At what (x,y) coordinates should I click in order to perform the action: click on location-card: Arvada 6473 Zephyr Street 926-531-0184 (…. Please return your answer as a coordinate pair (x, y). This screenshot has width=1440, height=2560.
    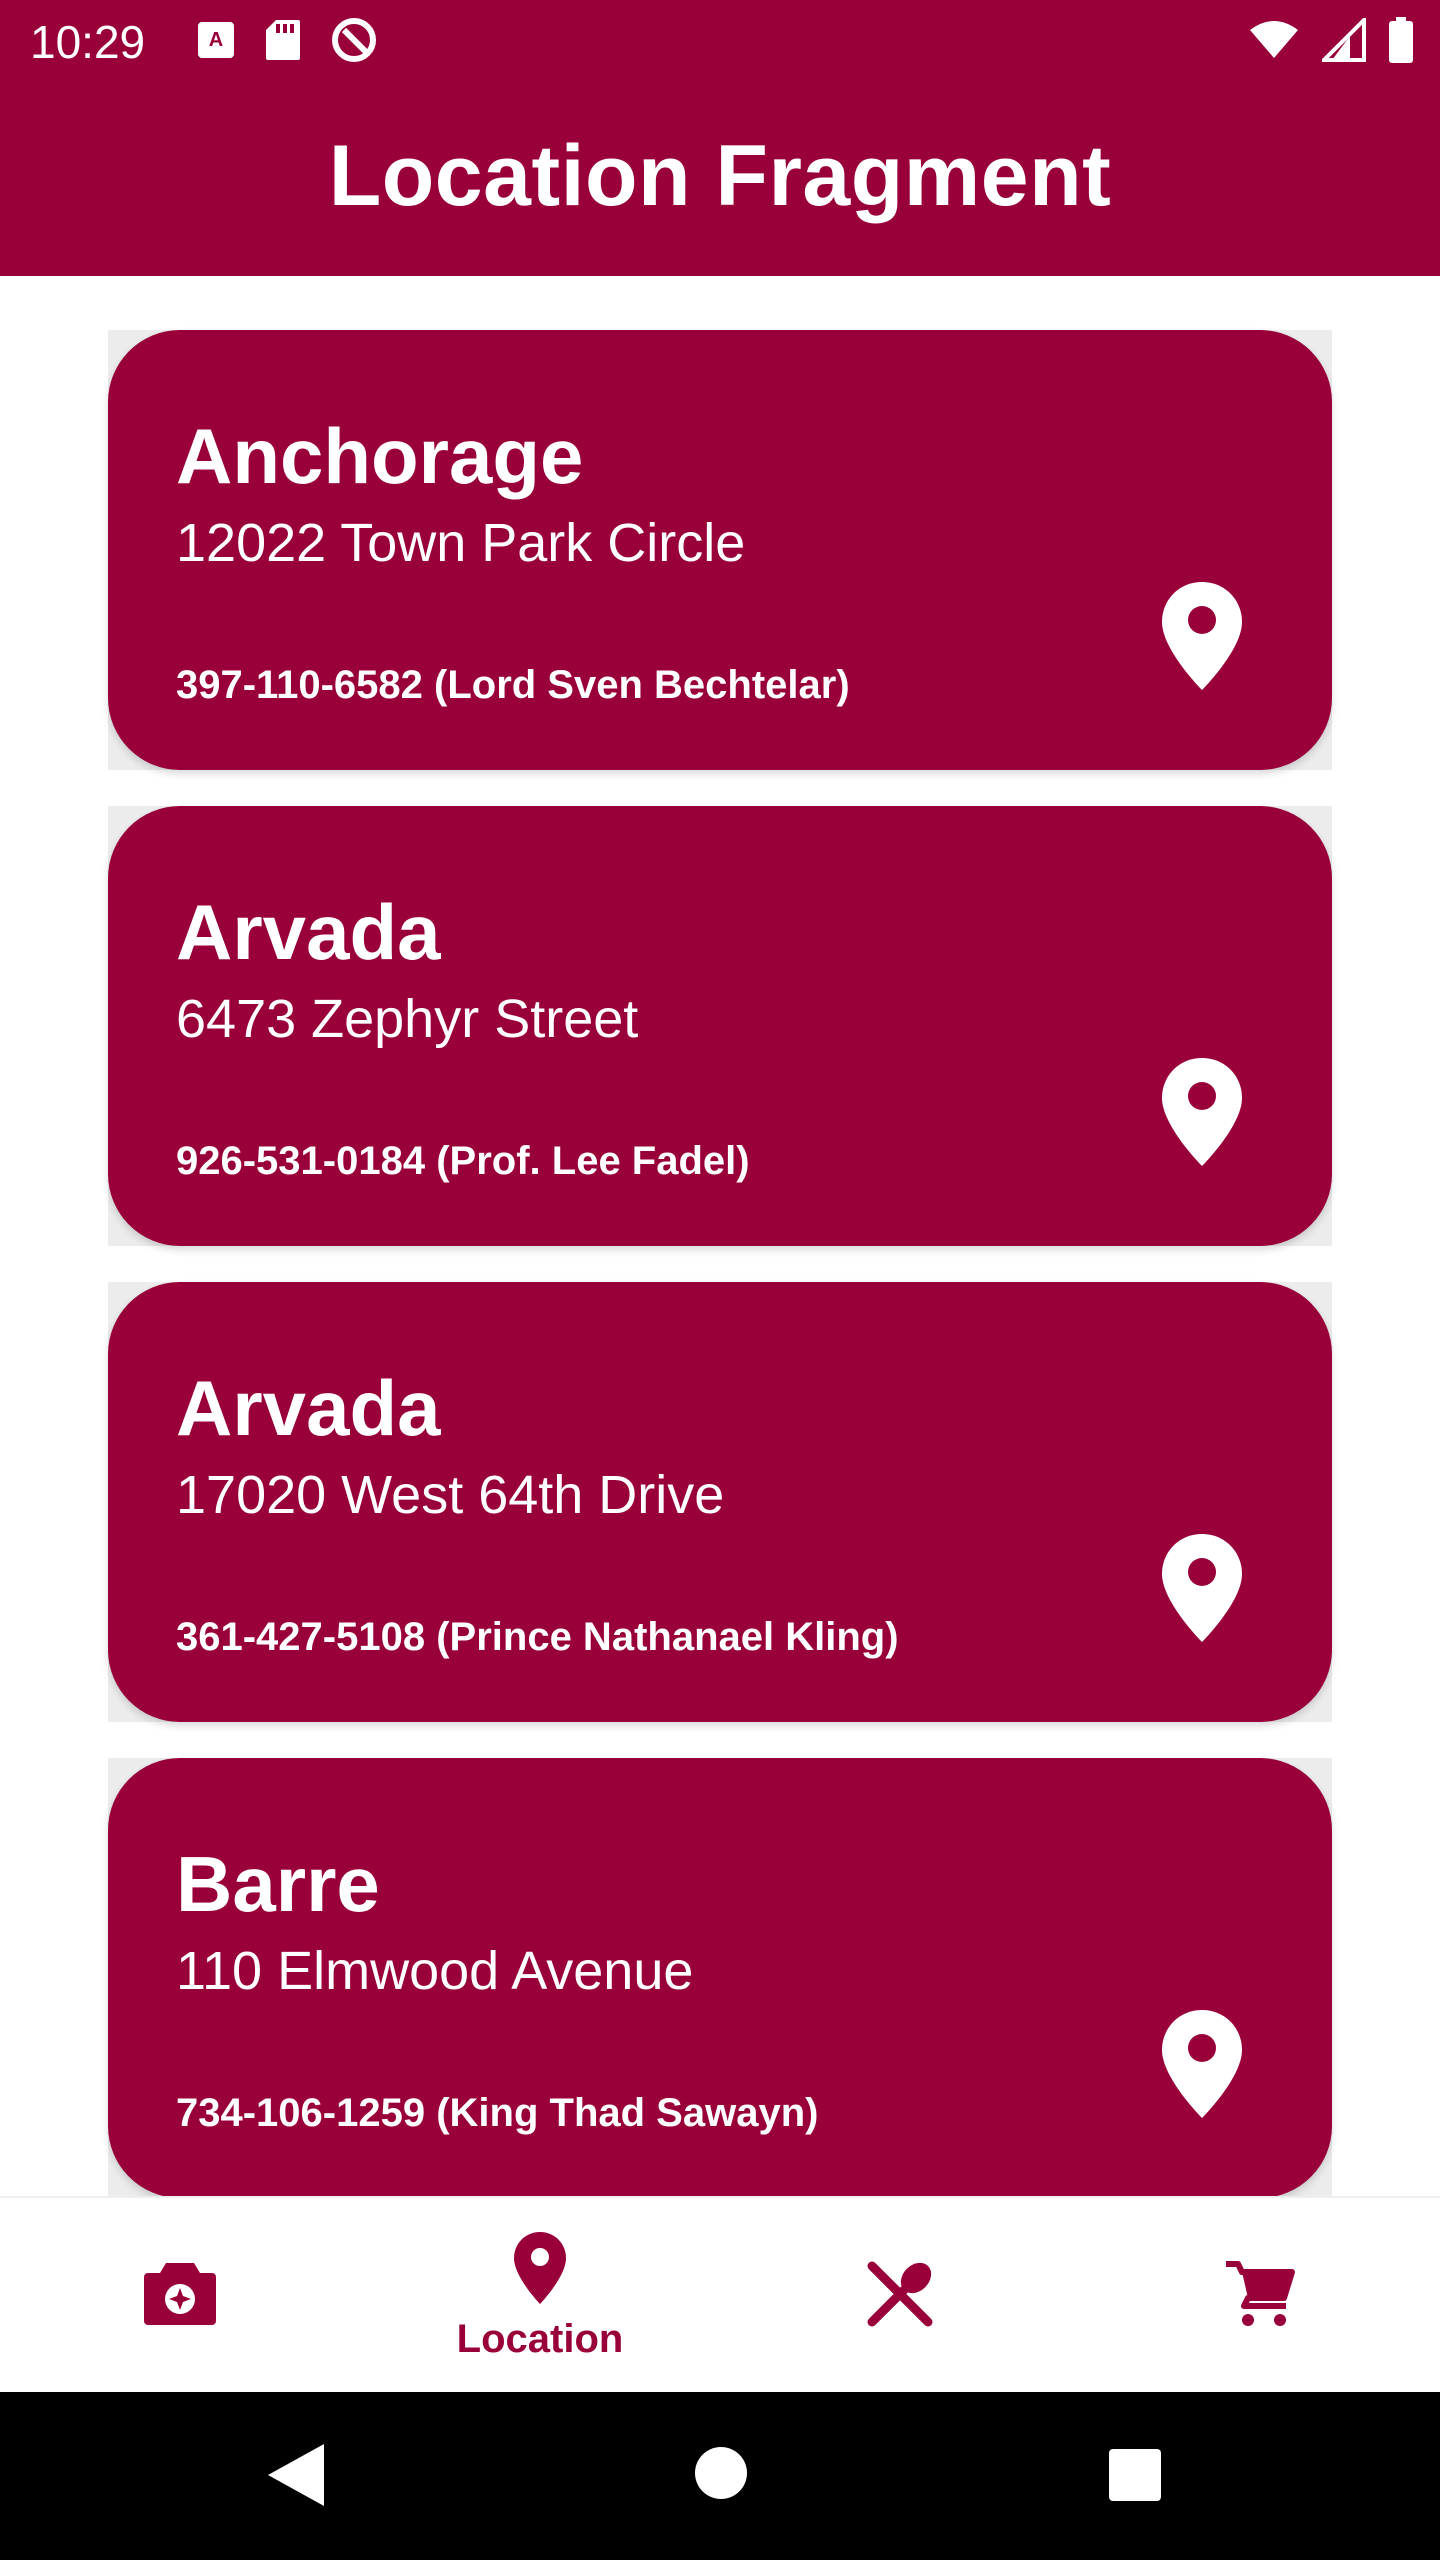
    Looking at the image, I should click on (720, 1026).